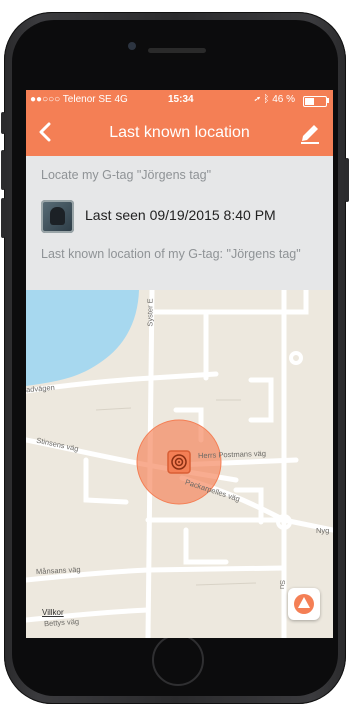  I want to click on battery-fill, so click(309, 101).